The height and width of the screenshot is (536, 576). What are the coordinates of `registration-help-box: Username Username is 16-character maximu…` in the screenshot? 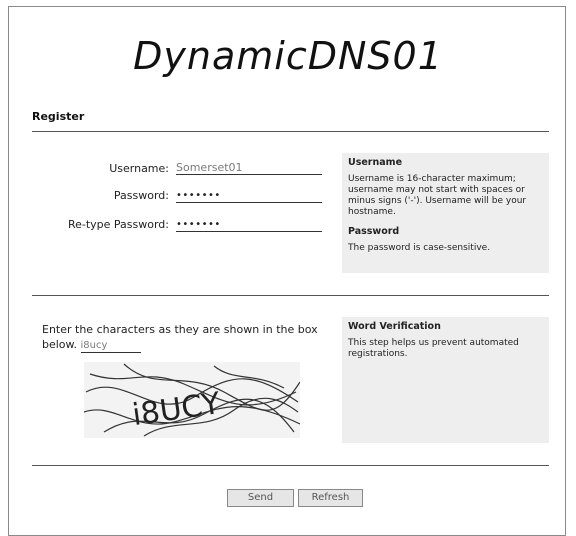 It's located at (445, 213).